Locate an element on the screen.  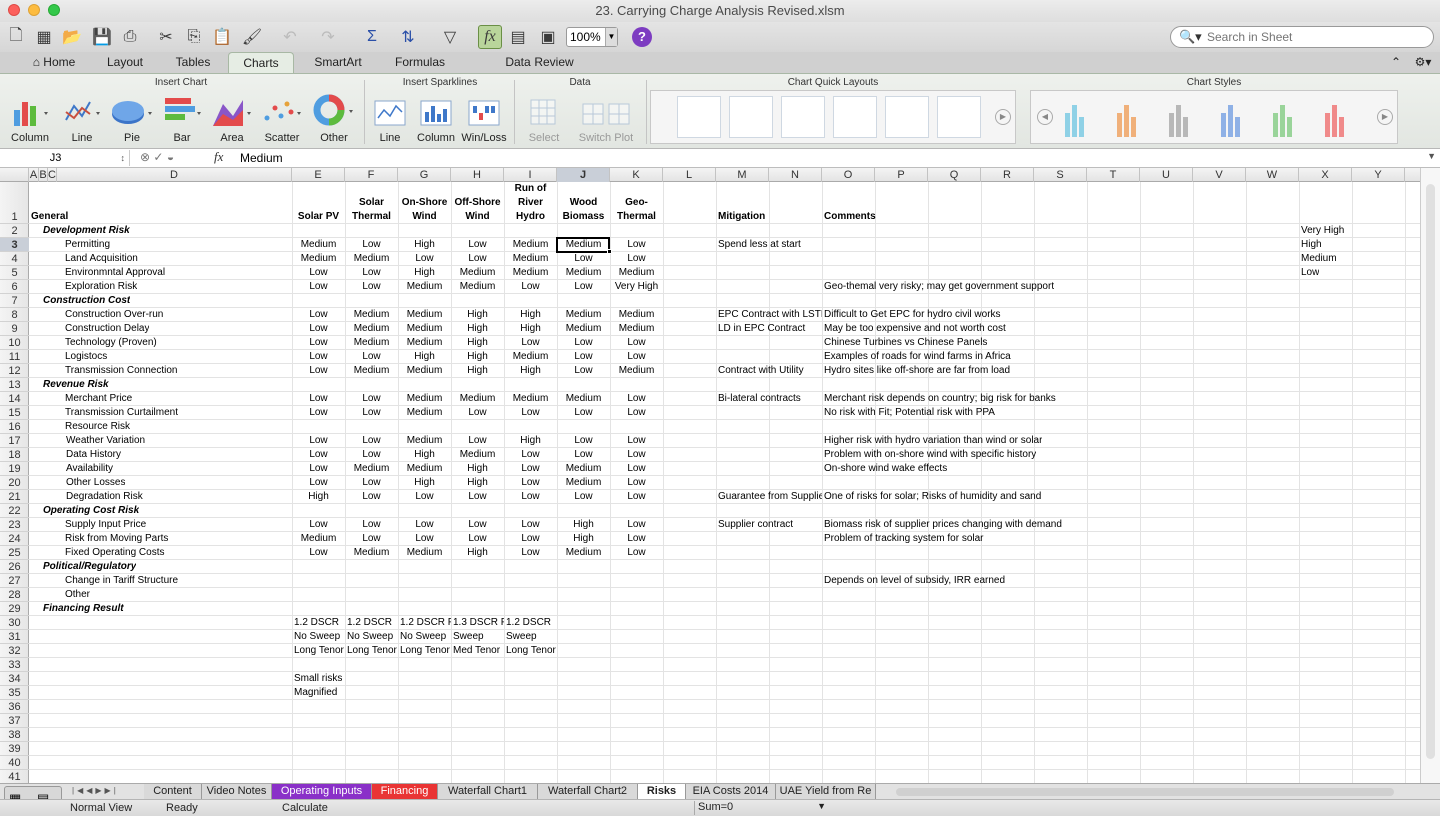
row-header: 15 is located at coordinates (14, 413).